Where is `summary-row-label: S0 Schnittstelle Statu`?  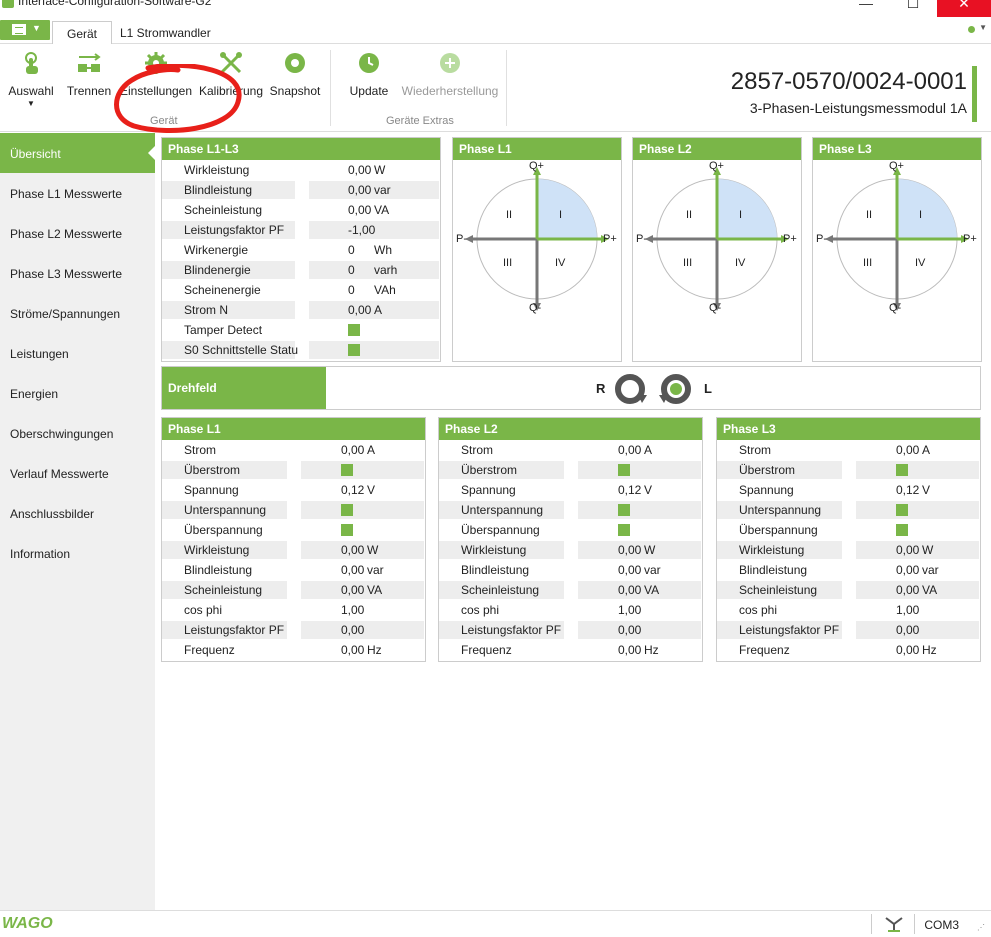 summary-row-label: S0 Schnittstelle Statu is located at coordinates (241, 350).